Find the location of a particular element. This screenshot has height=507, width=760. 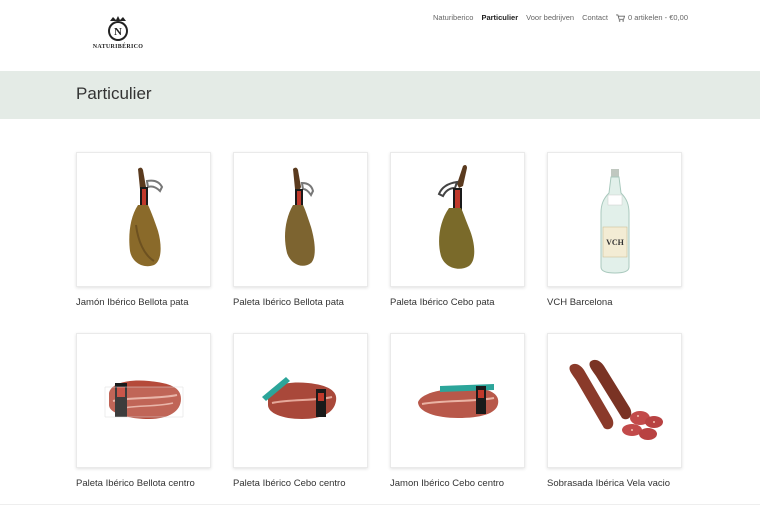

nav-item-particulier: Particulier is located at coordinates (499, 17).